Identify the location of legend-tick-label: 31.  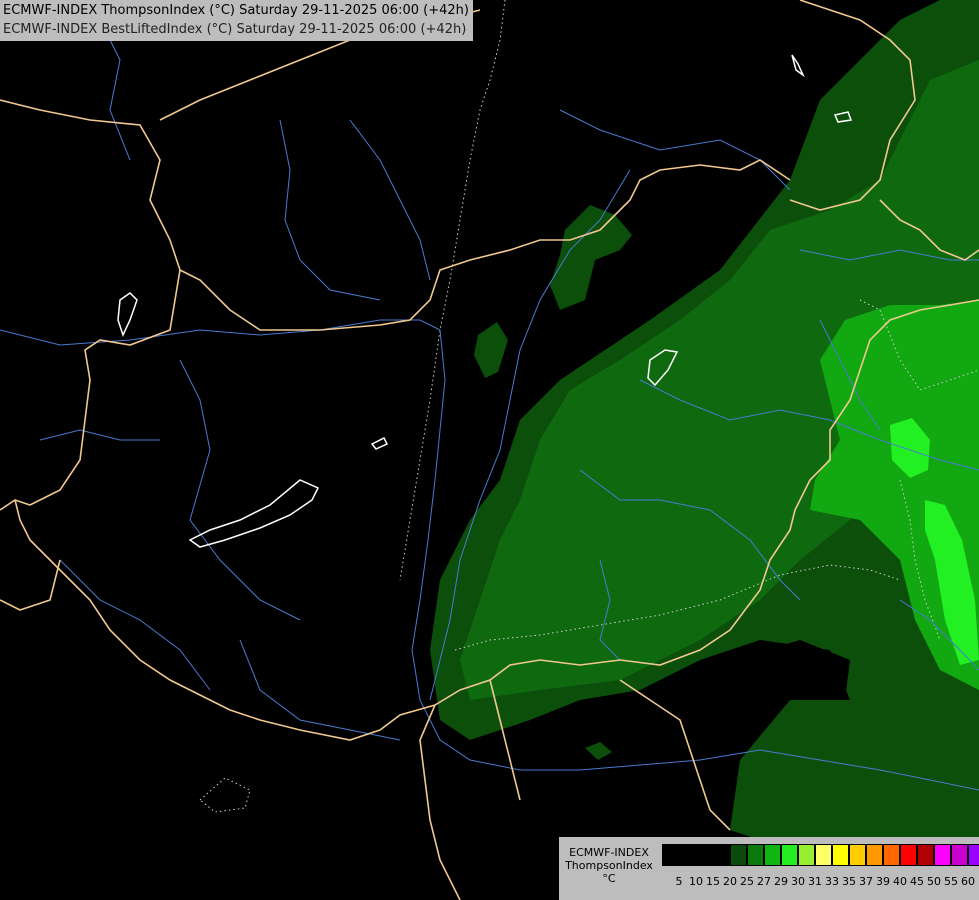
(815, 881).